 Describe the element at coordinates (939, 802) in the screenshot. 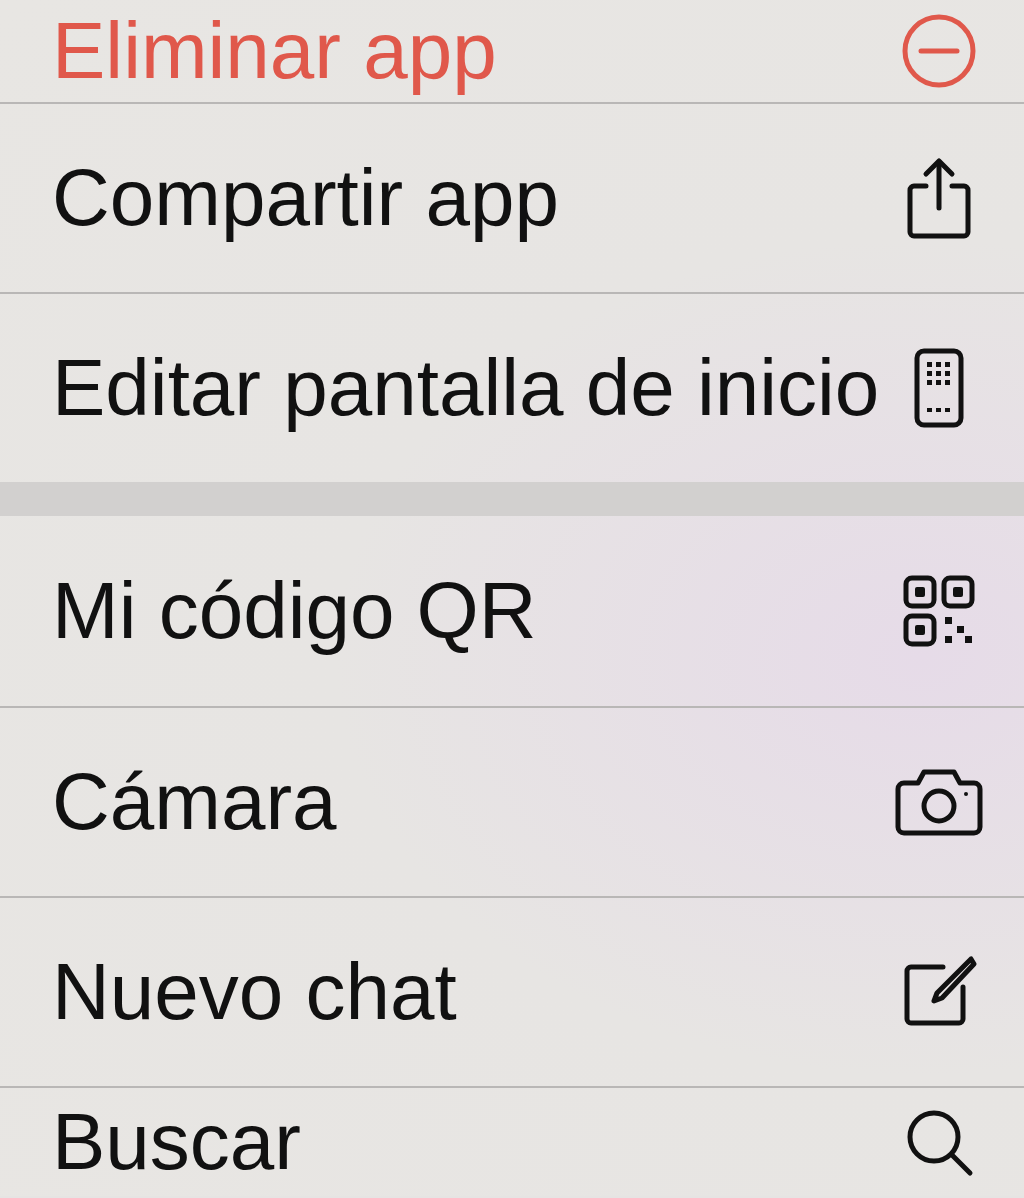

I see `camera-icon` at that location.